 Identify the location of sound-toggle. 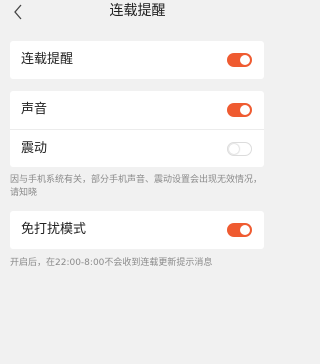
(239, 110).